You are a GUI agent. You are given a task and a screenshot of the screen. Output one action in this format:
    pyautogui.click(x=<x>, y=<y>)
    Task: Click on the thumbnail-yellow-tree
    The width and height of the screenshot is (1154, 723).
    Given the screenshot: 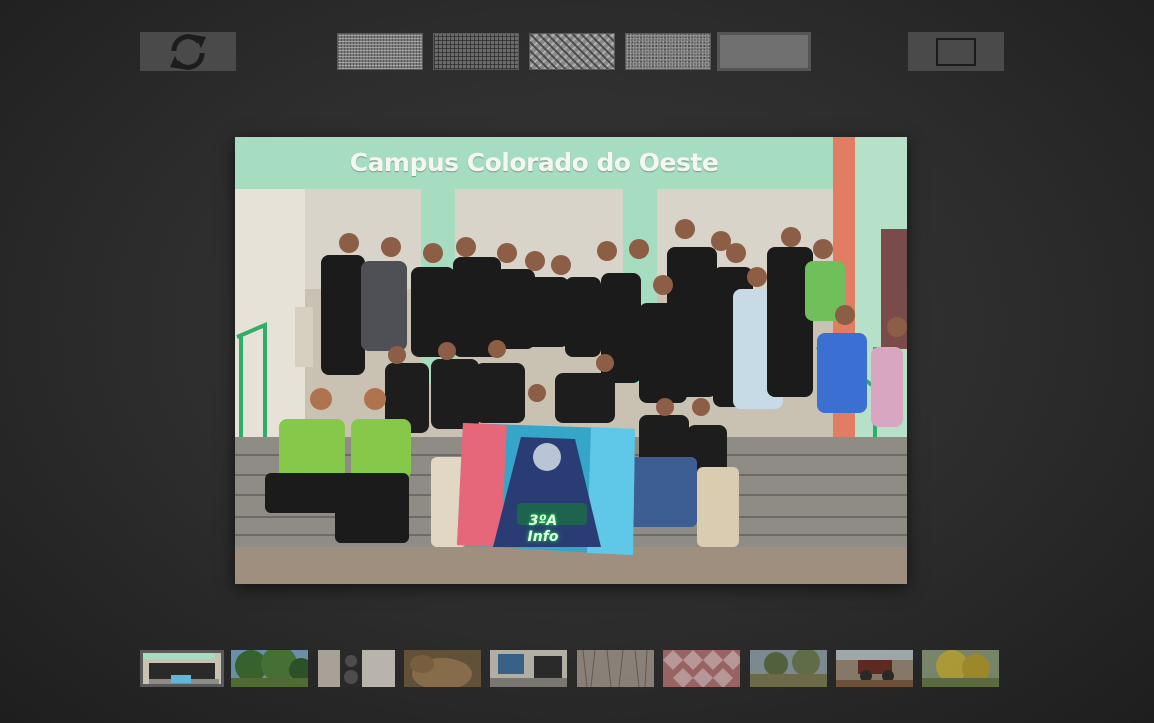 What is the action you would take?
    pyautogui.click(x=960, y=668)
    